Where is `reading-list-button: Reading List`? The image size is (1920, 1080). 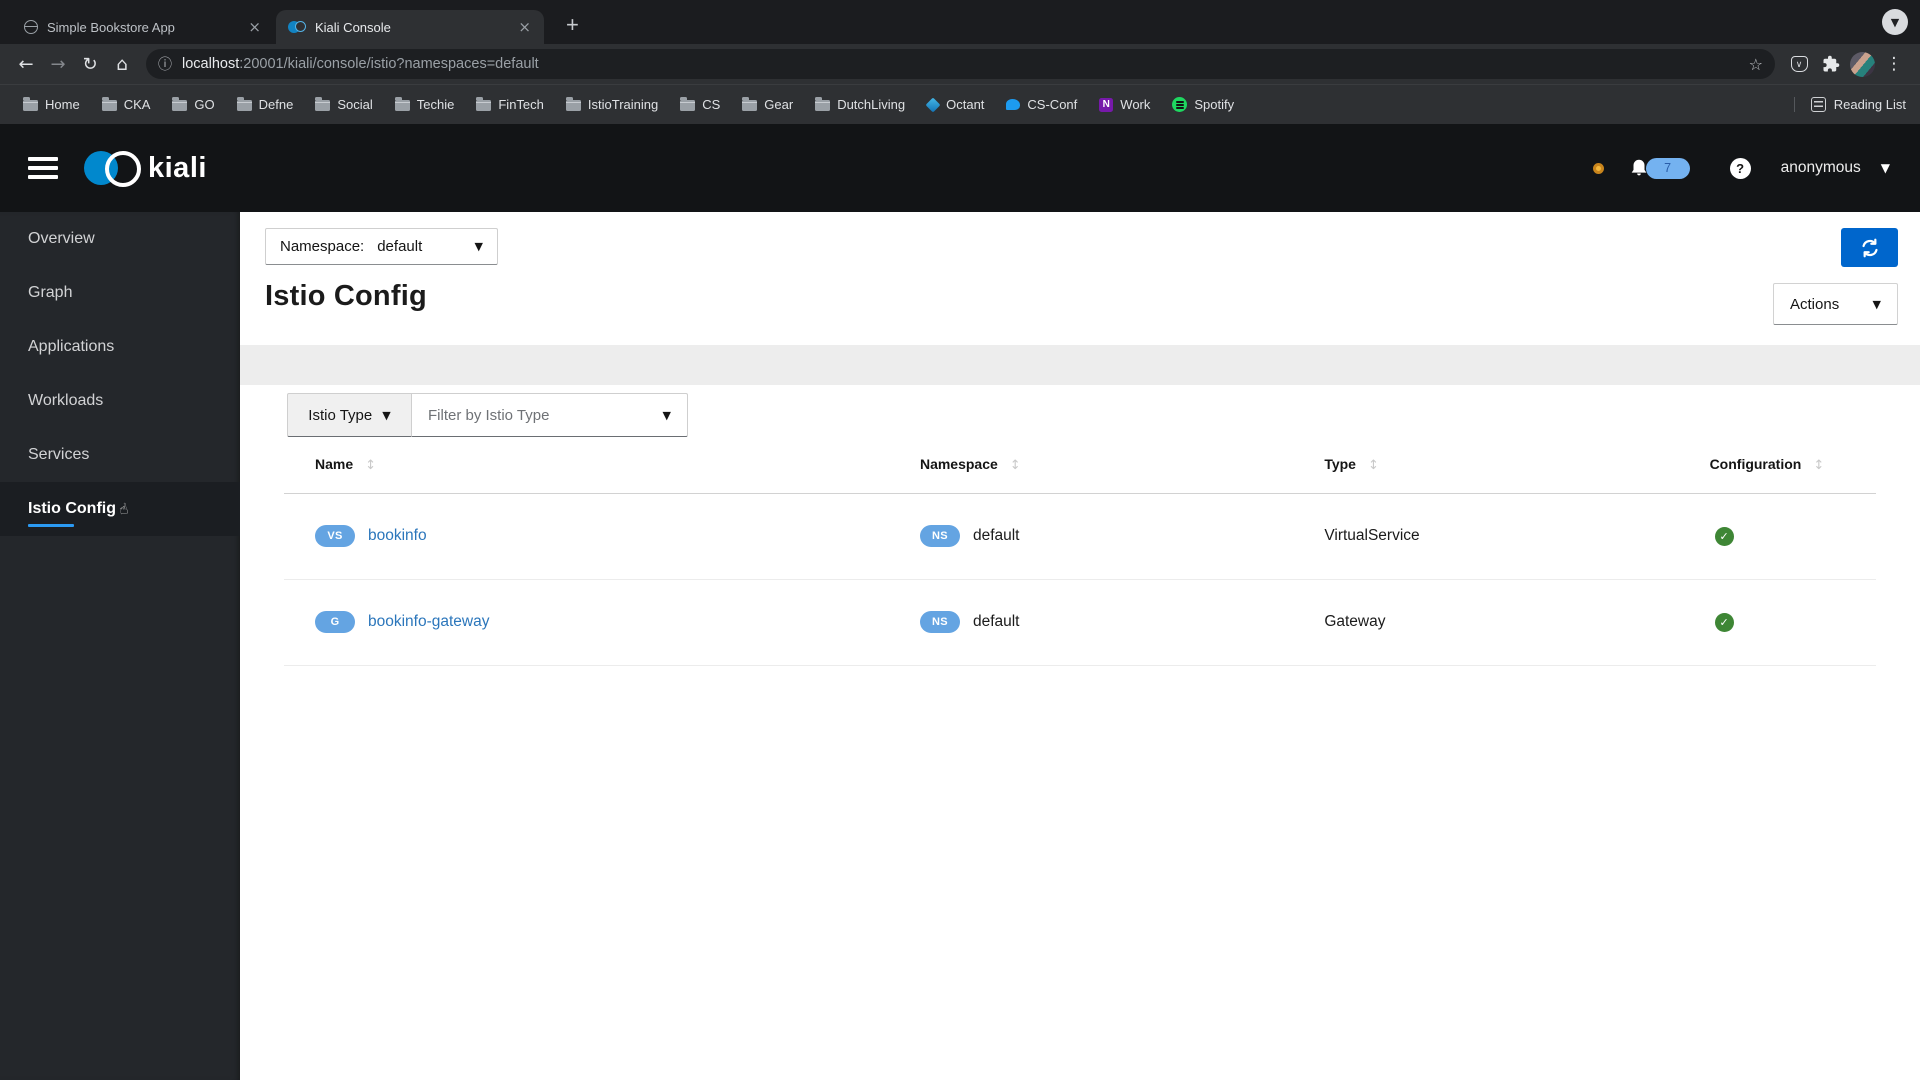
reading-list-button: Reading List is located at coordinates (1849, 104).